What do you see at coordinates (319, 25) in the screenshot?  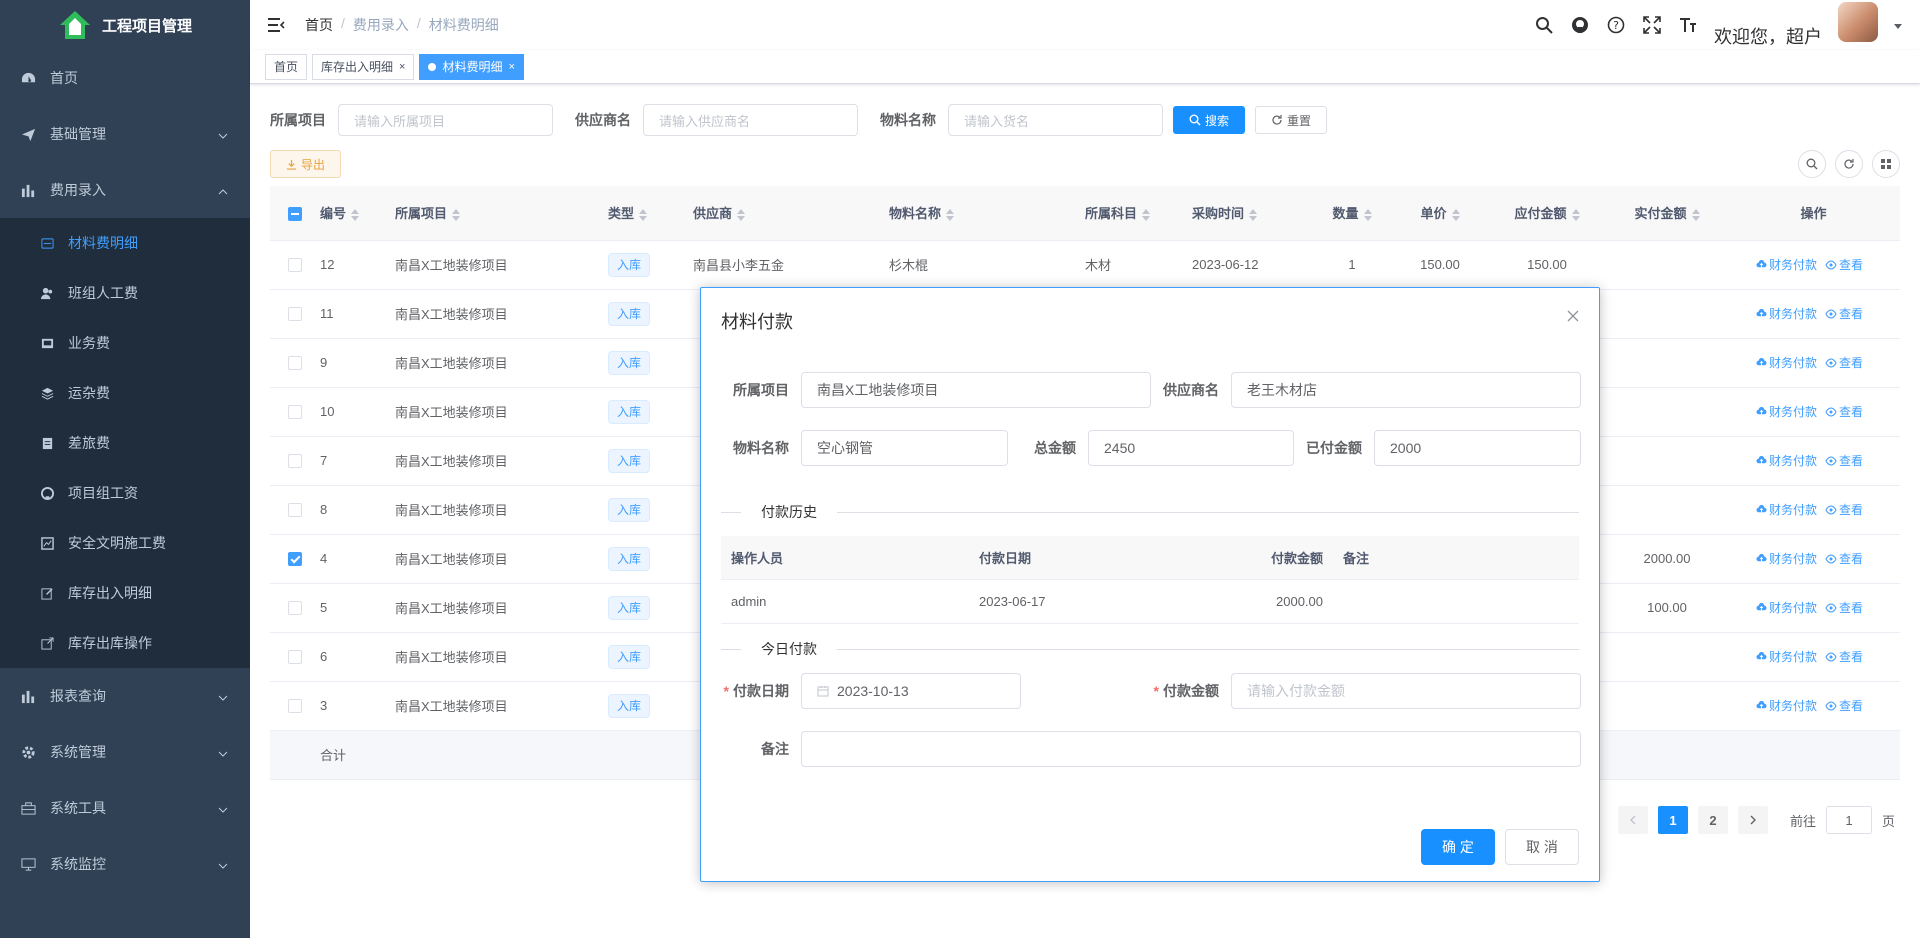 I see `breadcrumb-home: 首页` at bounding box center [319, 25].